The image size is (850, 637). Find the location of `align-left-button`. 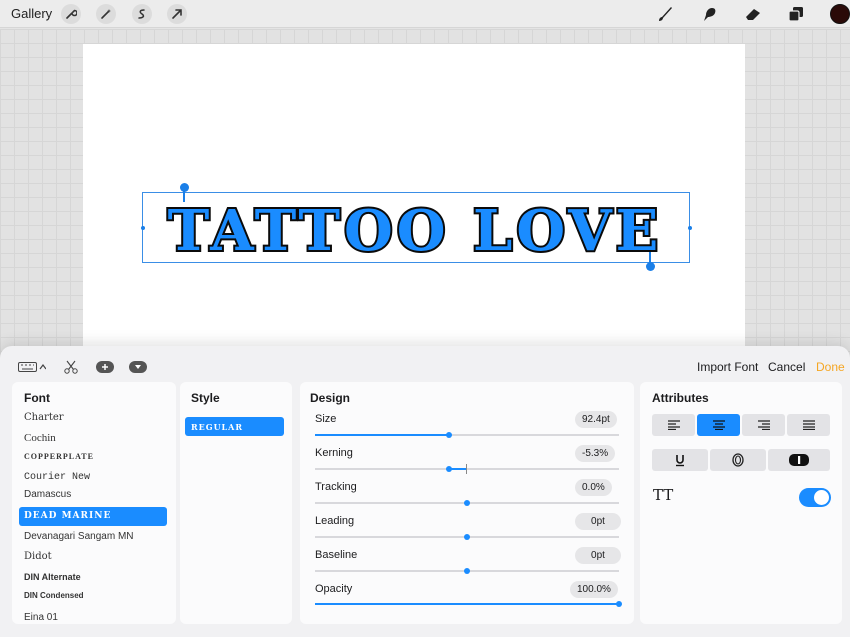

align-left-button is located at coordinates (673, 425).